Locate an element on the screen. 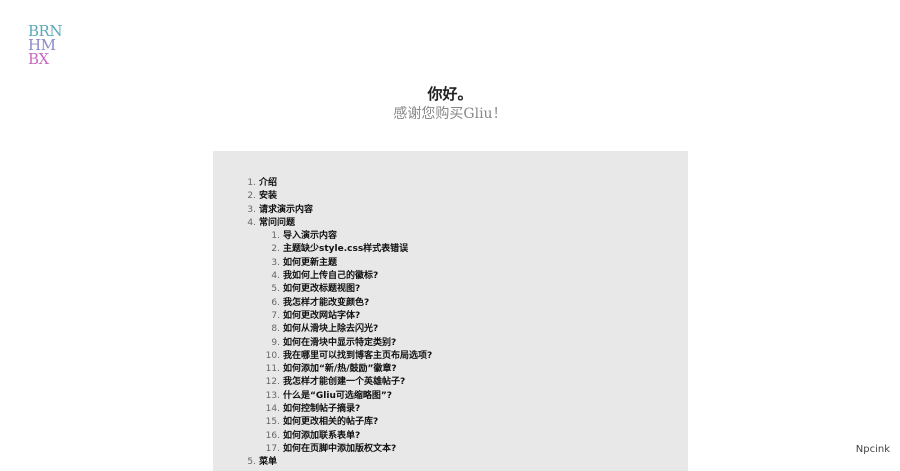  toc-item-number: 12. is located at coordinates (272, 382).